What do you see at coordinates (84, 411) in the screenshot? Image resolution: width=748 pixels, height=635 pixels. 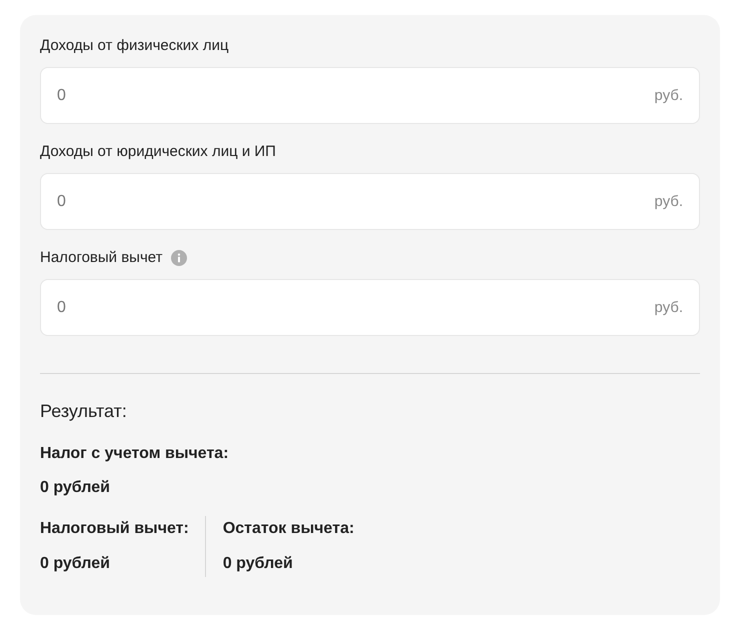 I see `result-title: Результат:` at bounding box center [84, 411].